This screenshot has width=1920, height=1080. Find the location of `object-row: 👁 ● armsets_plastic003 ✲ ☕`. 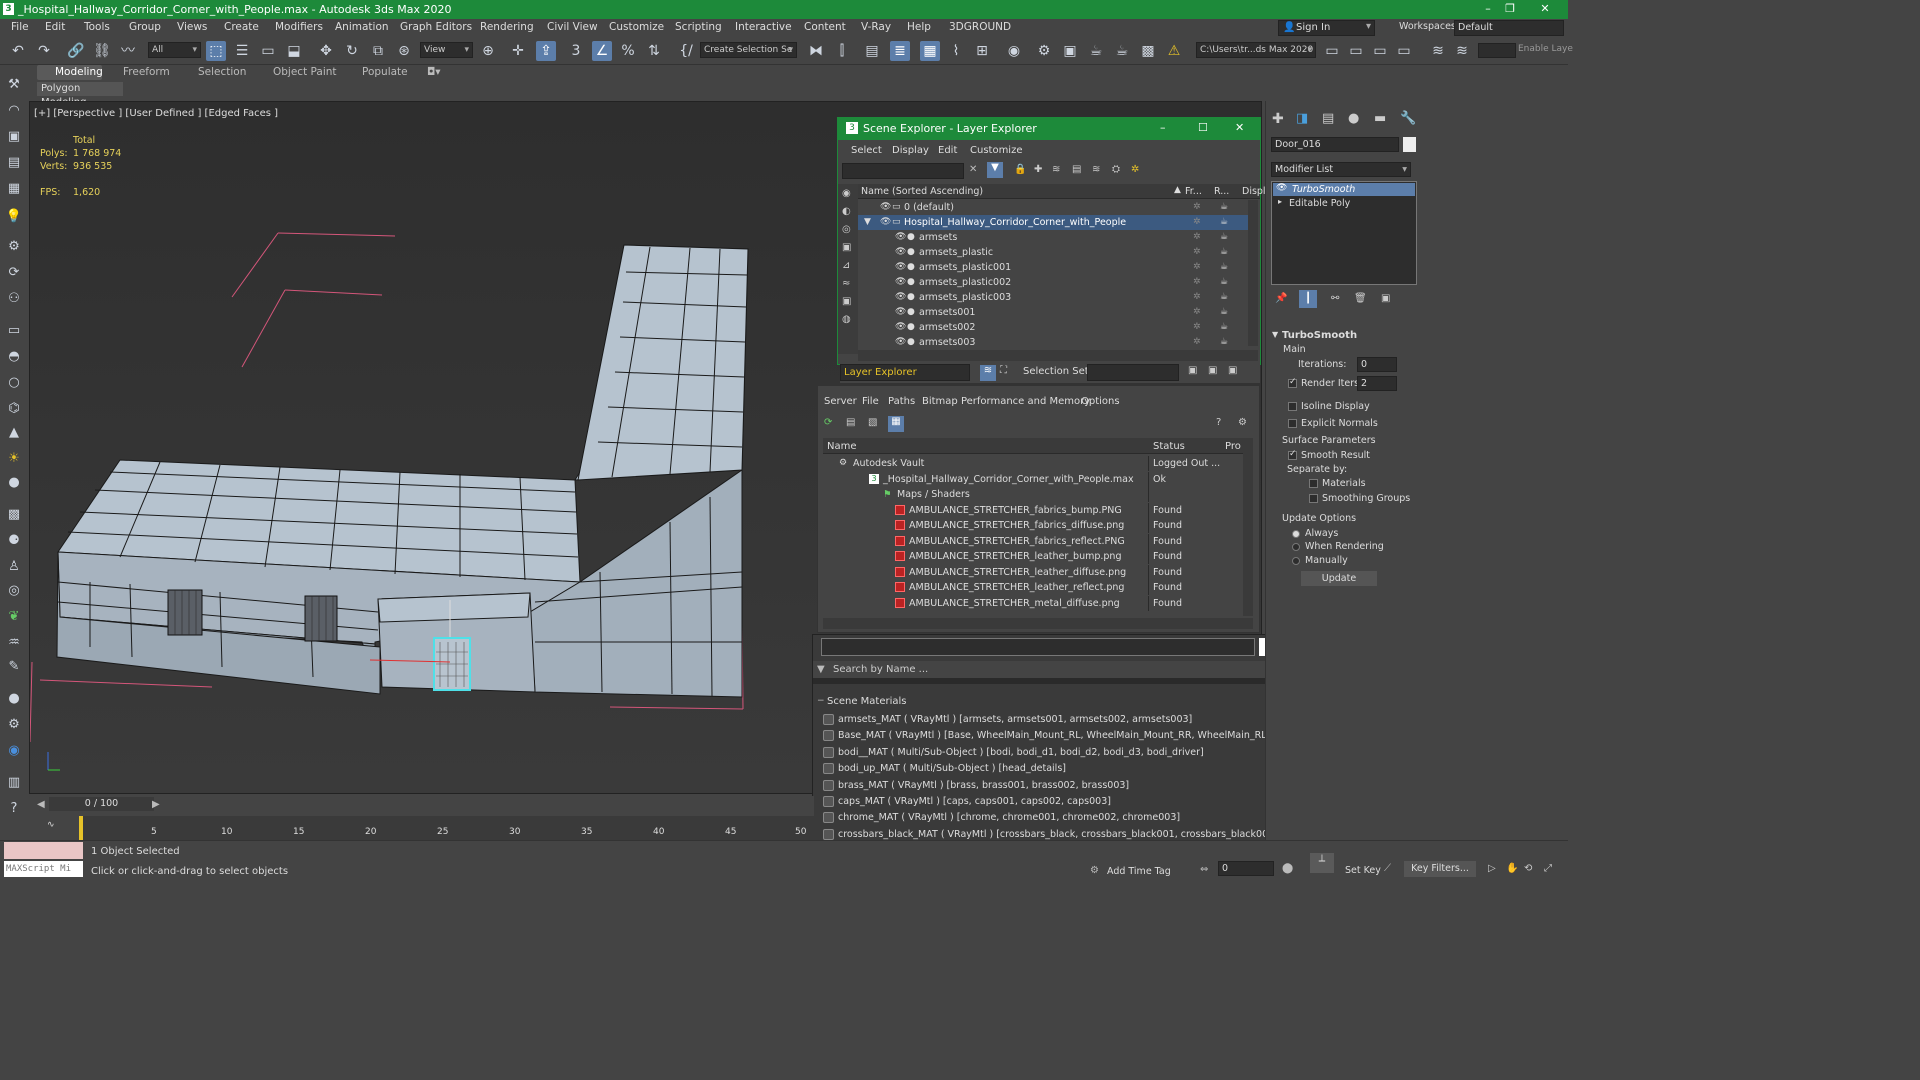

object-row: 👁 ● armsets_plastic003 ✲ ☕ is located at coordinates (1053, 297).